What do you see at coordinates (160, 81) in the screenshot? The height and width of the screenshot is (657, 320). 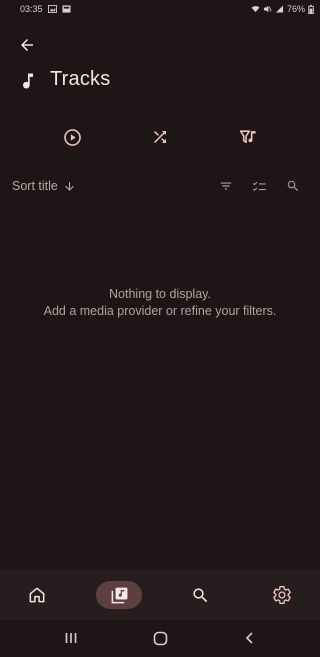 I see `page-header: Tracks` at bounding box center [160, 81].